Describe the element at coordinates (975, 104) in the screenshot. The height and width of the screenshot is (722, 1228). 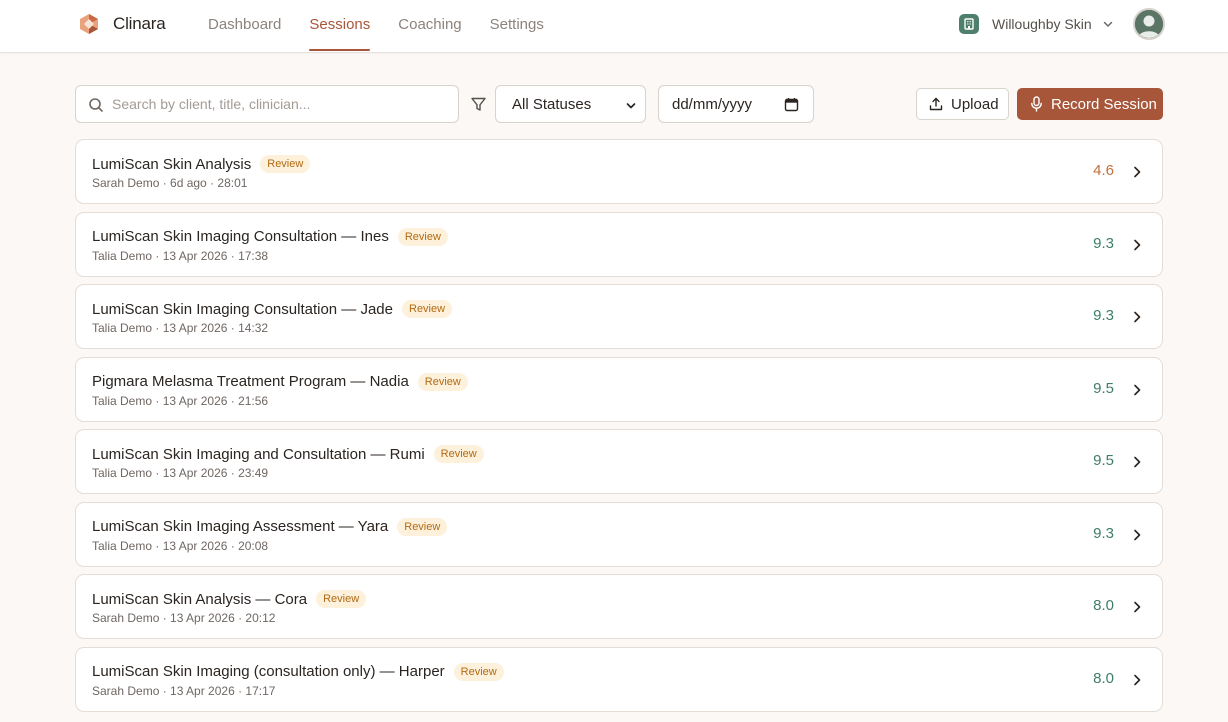
I see `upload-label: Upload` at that location.